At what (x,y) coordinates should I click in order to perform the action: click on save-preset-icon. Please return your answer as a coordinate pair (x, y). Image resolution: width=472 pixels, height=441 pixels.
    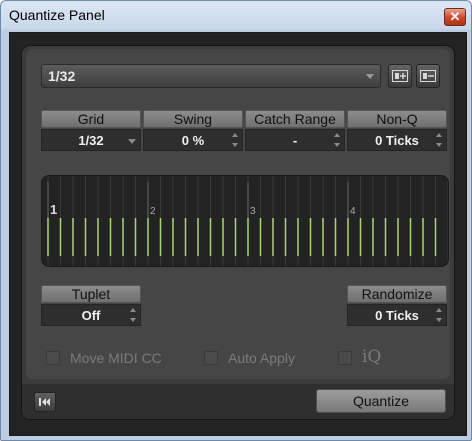
    Looking at the image, I should click on (400, 76).